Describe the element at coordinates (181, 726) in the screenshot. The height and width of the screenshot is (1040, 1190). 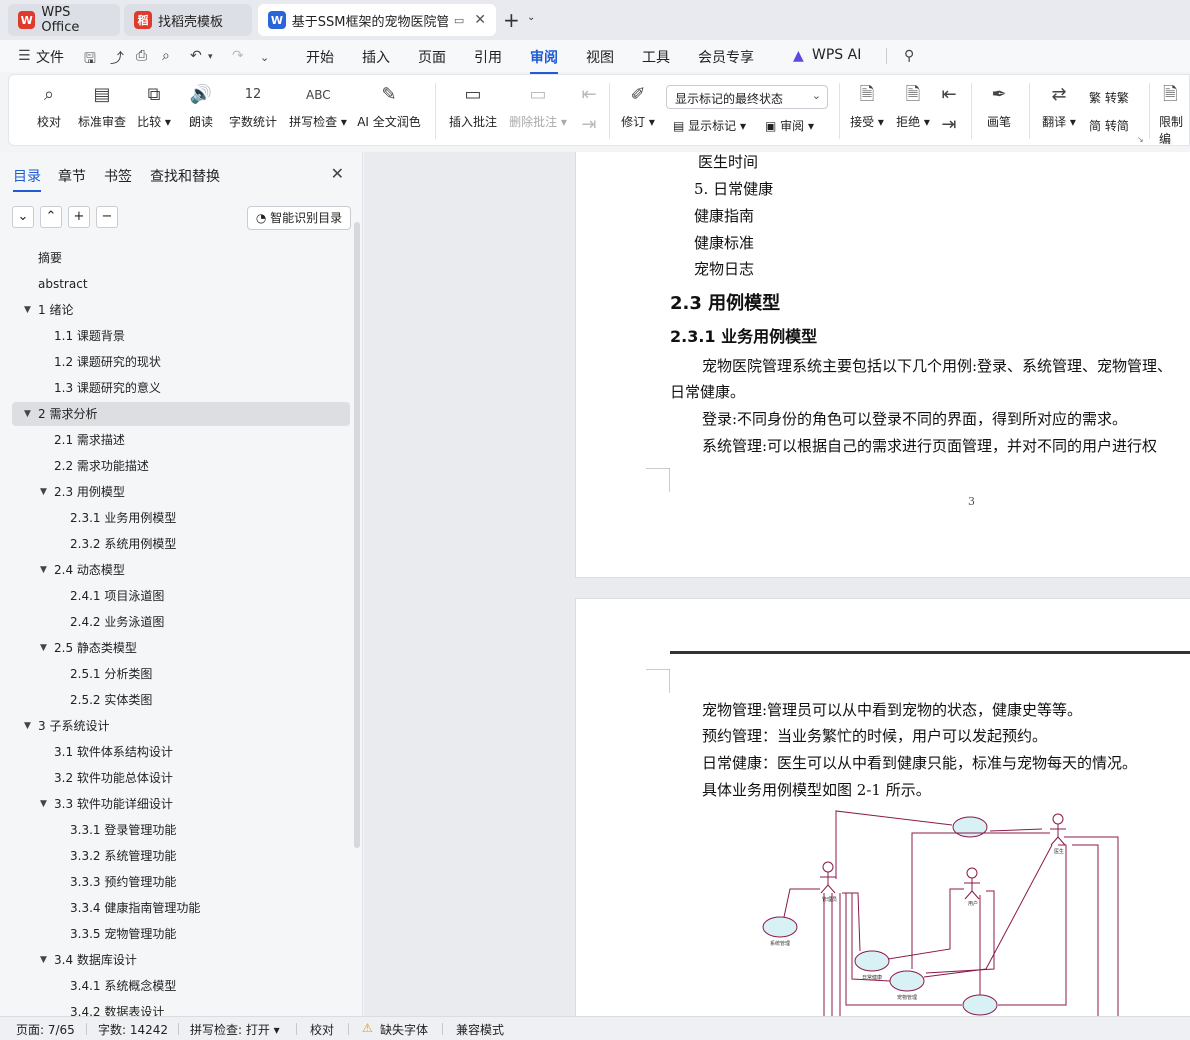
I see `toc-item: ▼ 3 子系统设计` at that location.